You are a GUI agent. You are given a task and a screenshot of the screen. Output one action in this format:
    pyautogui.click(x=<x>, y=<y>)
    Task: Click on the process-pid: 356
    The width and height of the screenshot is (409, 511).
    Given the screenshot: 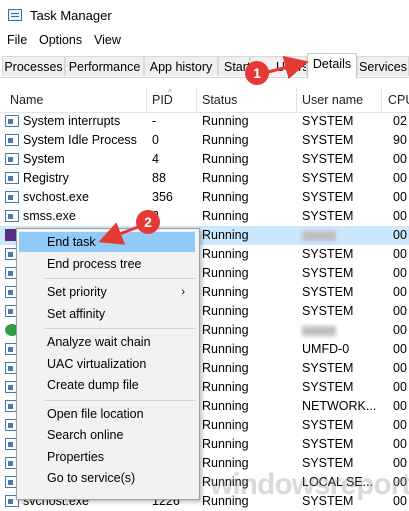 What is the action you would take?
    pyautogui.click(x=162, y=197)
    